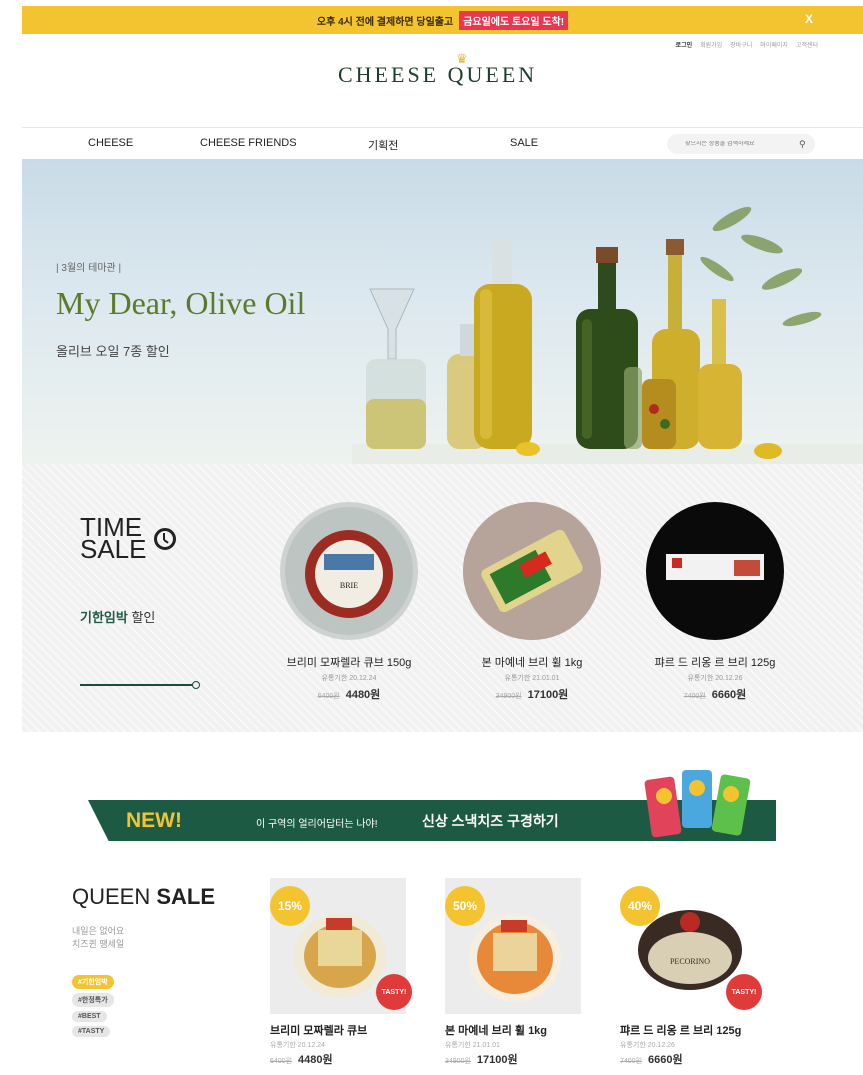 This screenshot has width=863, height=1075. What do you see at coordinates (154, 820) in the screenshot?
I see `new-label: NEW!` at bounding box center [154, 820].